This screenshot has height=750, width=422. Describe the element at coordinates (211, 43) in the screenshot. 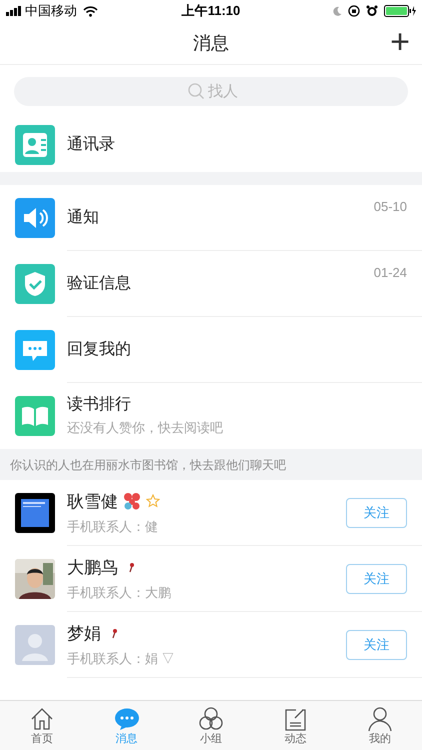

I see `page-title: 消息` at that location.